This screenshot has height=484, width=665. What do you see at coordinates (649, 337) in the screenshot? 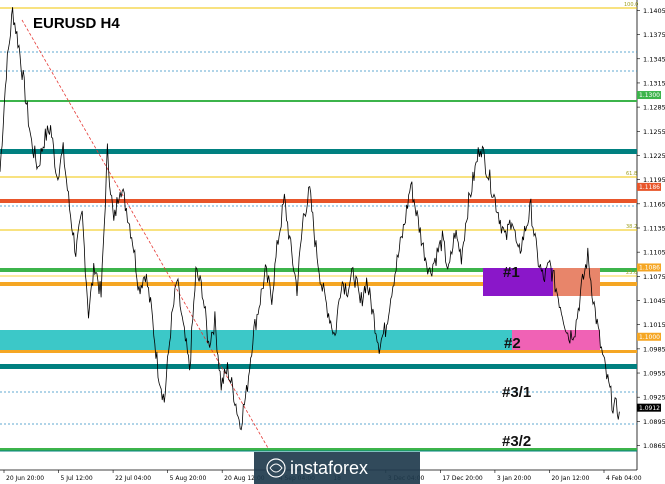
I see `price-level-label: 1.1000` at bounding box center [649, 337].